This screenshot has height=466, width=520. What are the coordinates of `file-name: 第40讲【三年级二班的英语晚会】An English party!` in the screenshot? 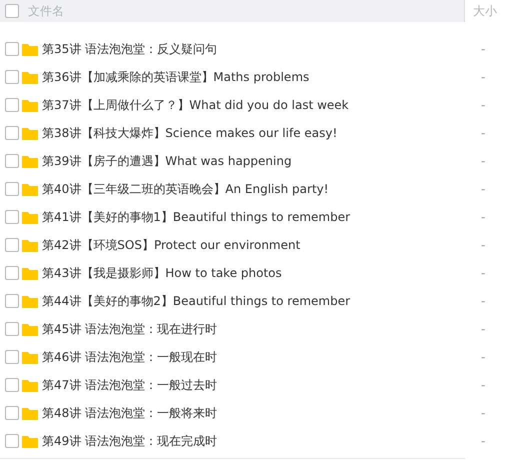 It's located at (257, 189).